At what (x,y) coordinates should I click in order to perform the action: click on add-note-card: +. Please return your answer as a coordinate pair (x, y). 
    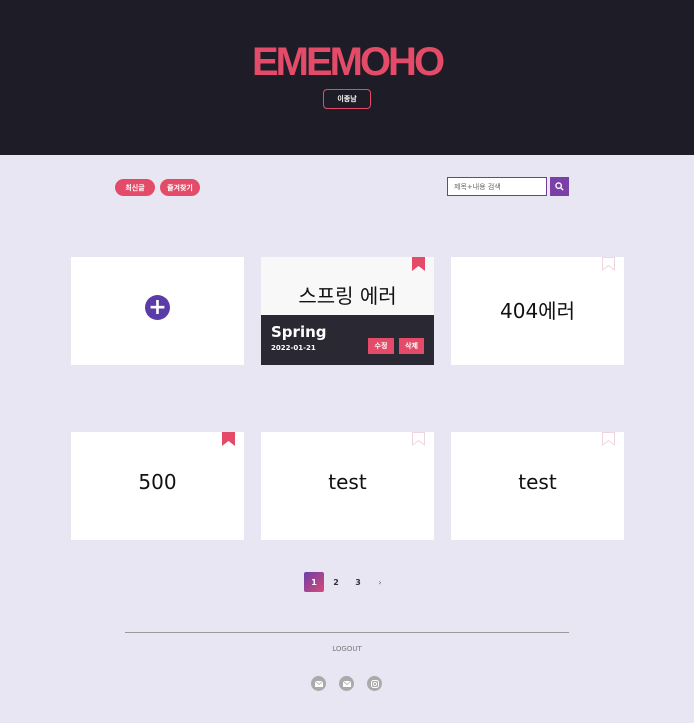
    Looking at the image, I should click on (157, 311).